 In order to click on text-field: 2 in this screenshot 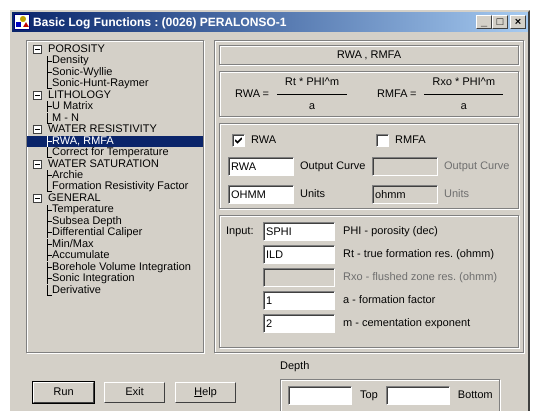, I will do `click(299, 323)`.